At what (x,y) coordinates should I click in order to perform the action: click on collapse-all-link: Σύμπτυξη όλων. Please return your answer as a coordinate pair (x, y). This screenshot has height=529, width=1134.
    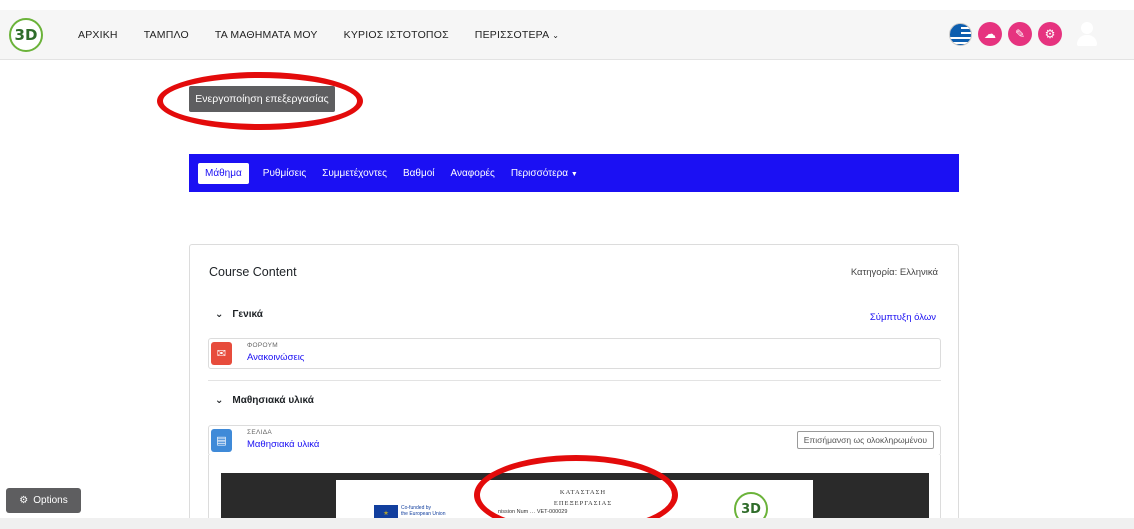
    Looking at the image, I should click on (903, 317).